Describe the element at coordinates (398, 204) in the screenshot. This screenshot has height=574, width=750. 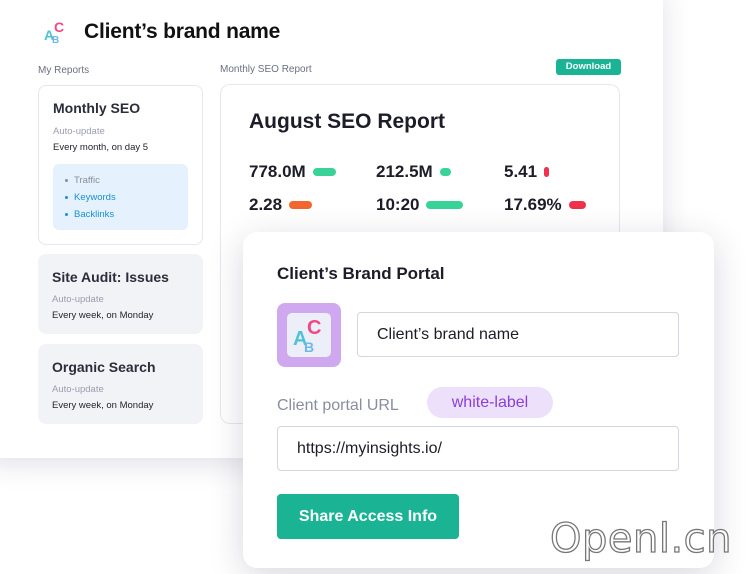
I see `metric-value: 10:20` at that location.